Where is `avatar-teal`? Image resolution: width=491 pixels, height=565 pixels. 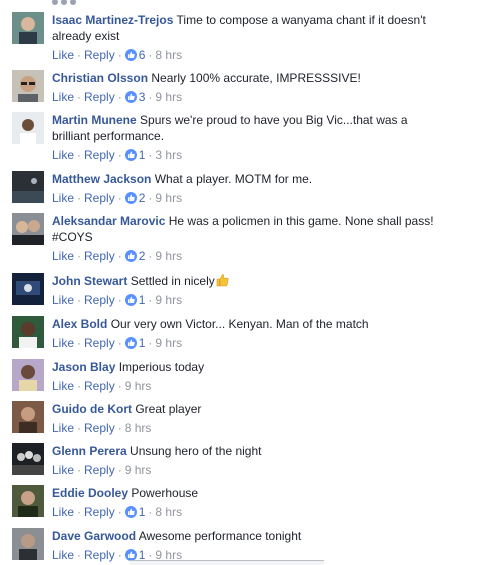
avatar-teal is located at coordinates (28, 28).